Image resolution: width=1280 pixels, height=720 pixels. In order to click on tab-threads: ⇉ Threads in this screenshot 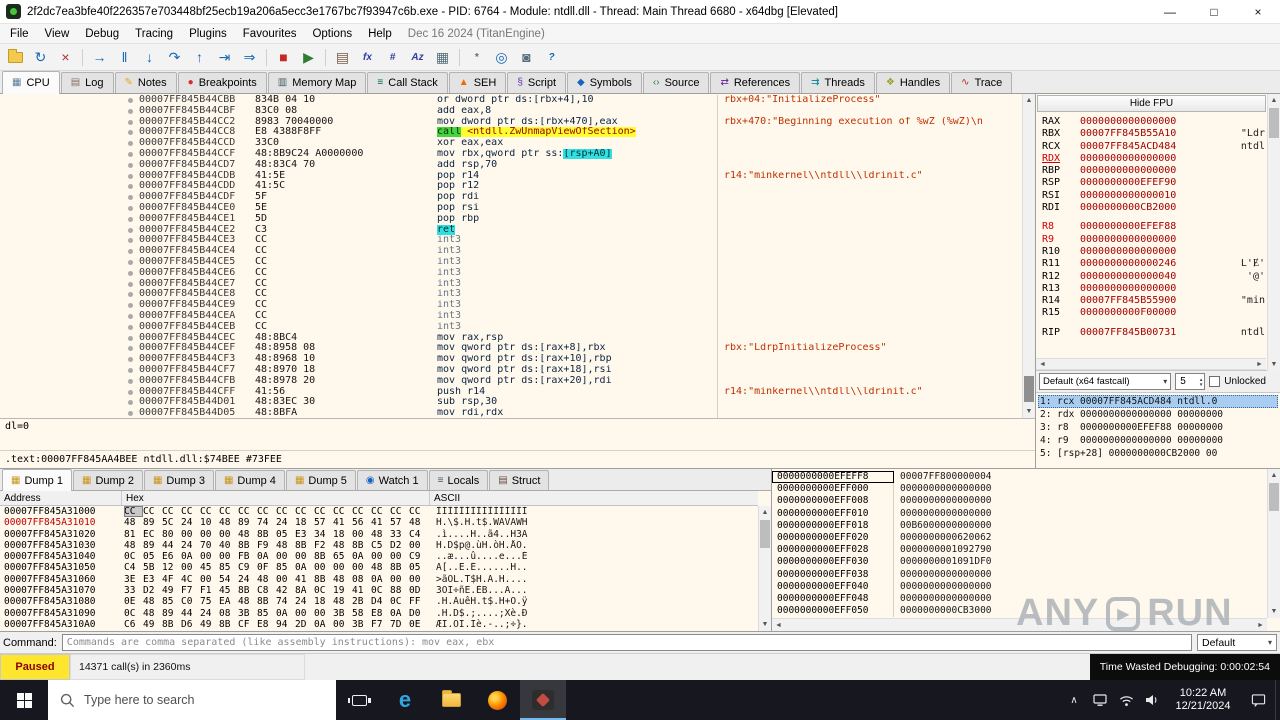, I will do `click(838, 82)`.